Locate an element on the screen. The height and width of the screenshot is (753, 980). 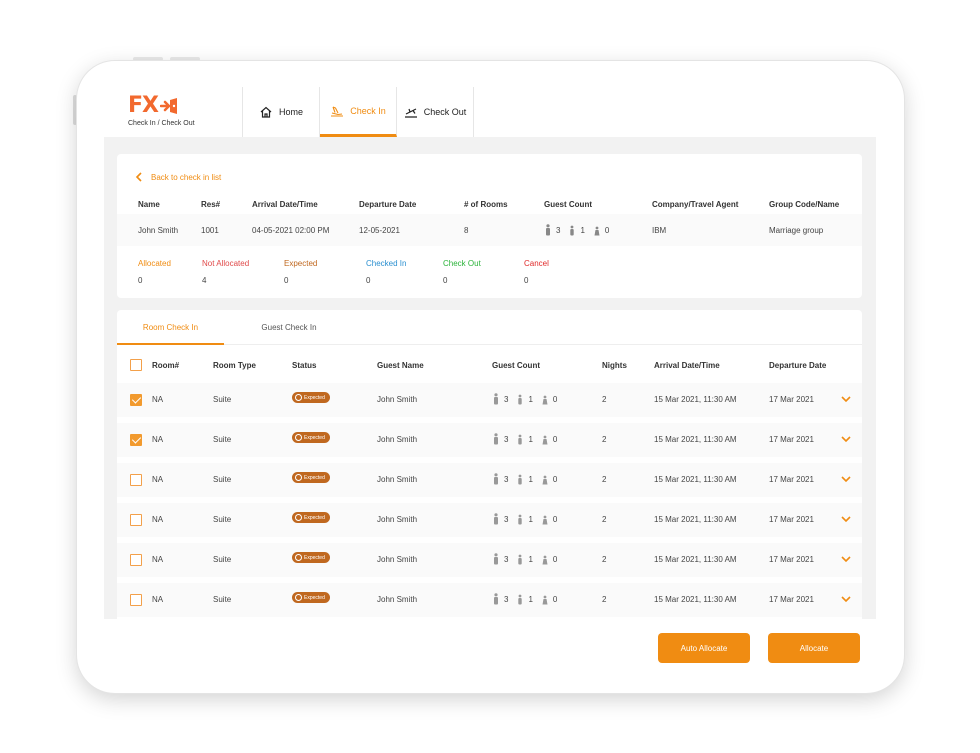
status-cancel: Cancel 0 is located at coordinates (536, 272).